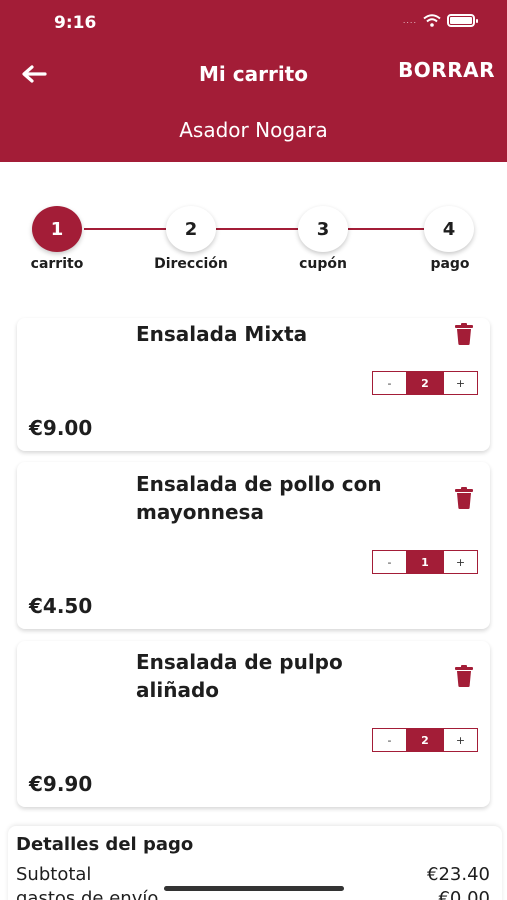  Describe the element at coordinates (61, 784) in the screenshot. I see `item-price: €9.90` at that location.